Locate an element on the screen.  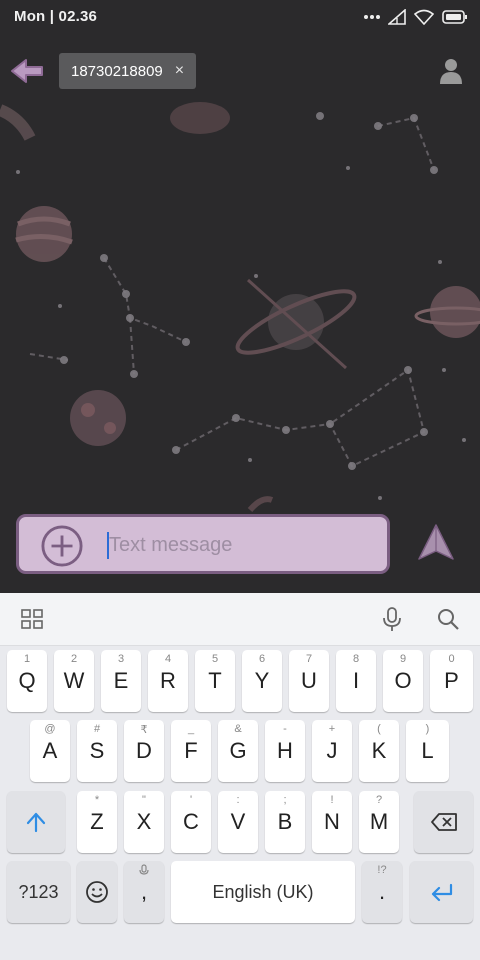
key-label: E is located at coordinates (121, 680).